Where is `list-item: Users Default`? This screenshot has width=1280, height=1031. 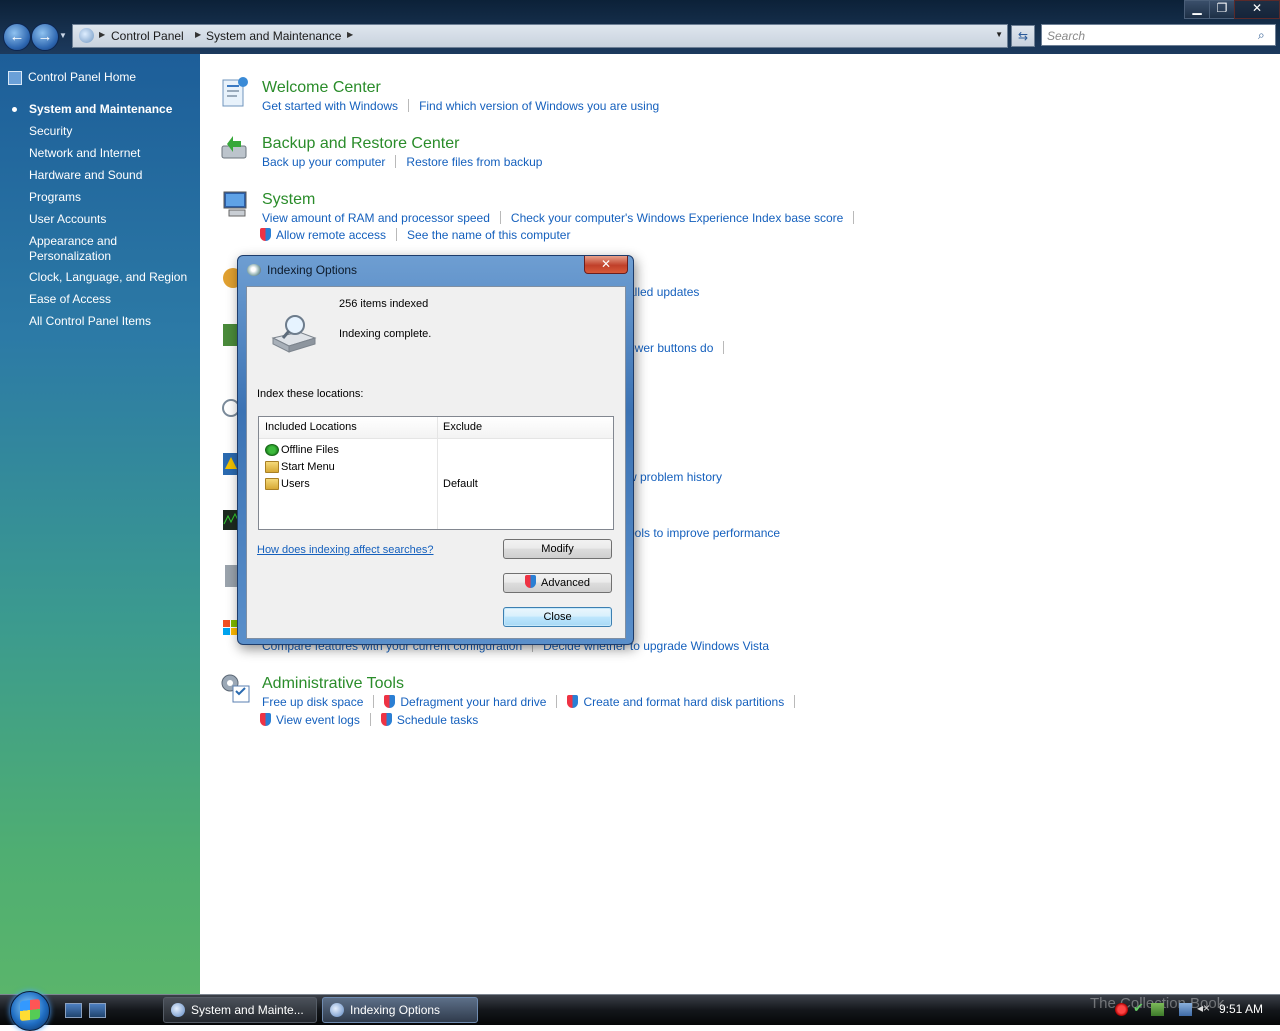 list-item: Users Default is located at coordinates (438, 484).